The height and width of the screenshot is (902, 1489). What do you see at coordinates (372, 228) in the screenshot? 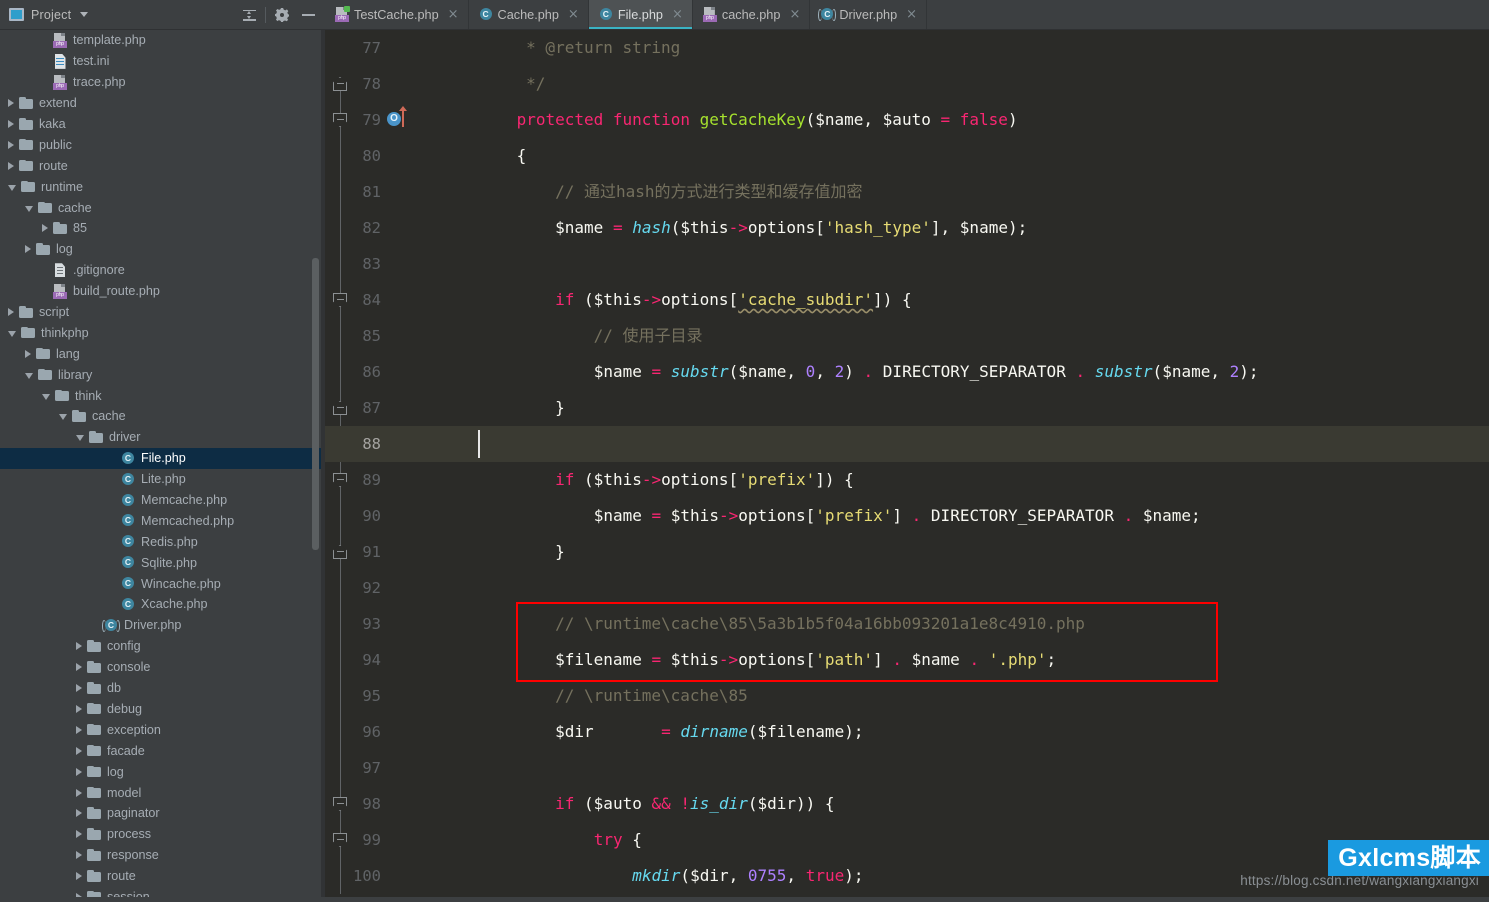
I see `gutter-line: 82` at bounding box center [372, 228].